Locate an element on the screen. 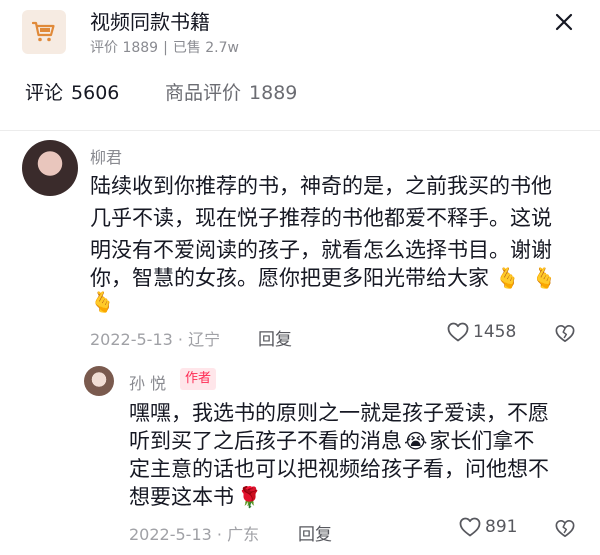 The width and height of the screenshot is (600, 555). like-button: 1458 is located at coordinates (481, 332).